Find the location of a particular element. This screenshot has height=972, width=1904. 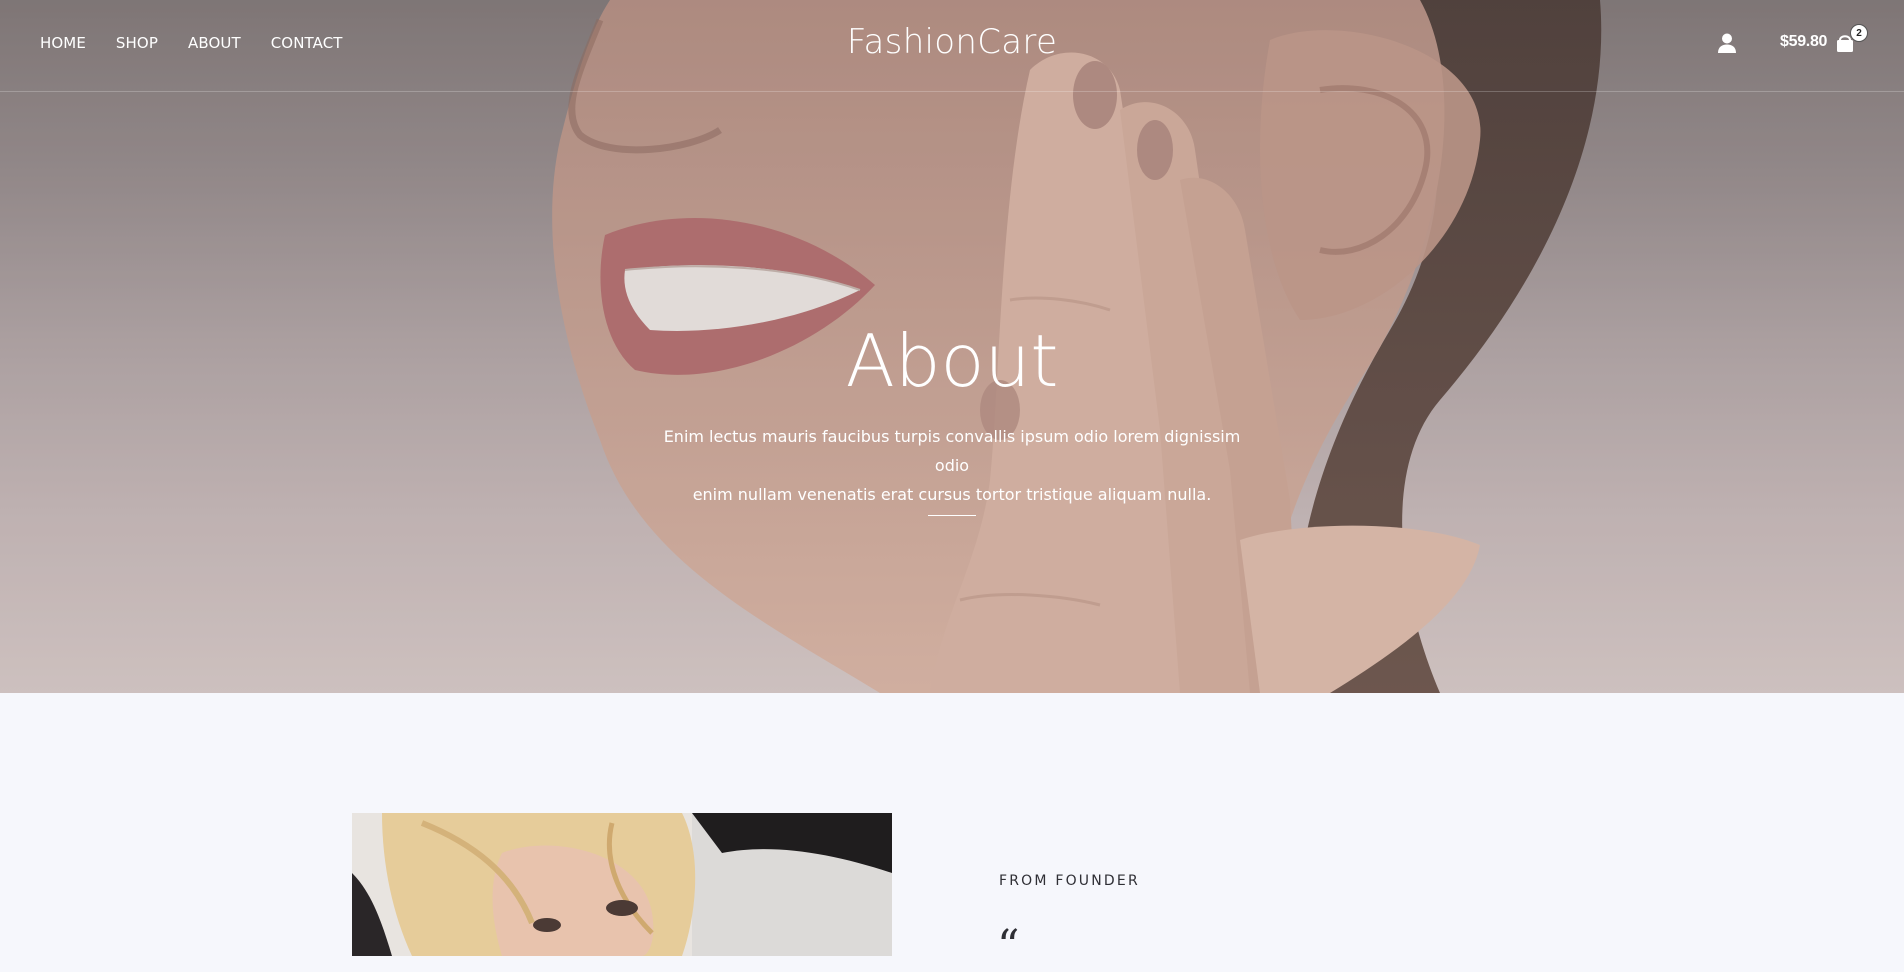

account-button is located at coordinates (1727, 43).